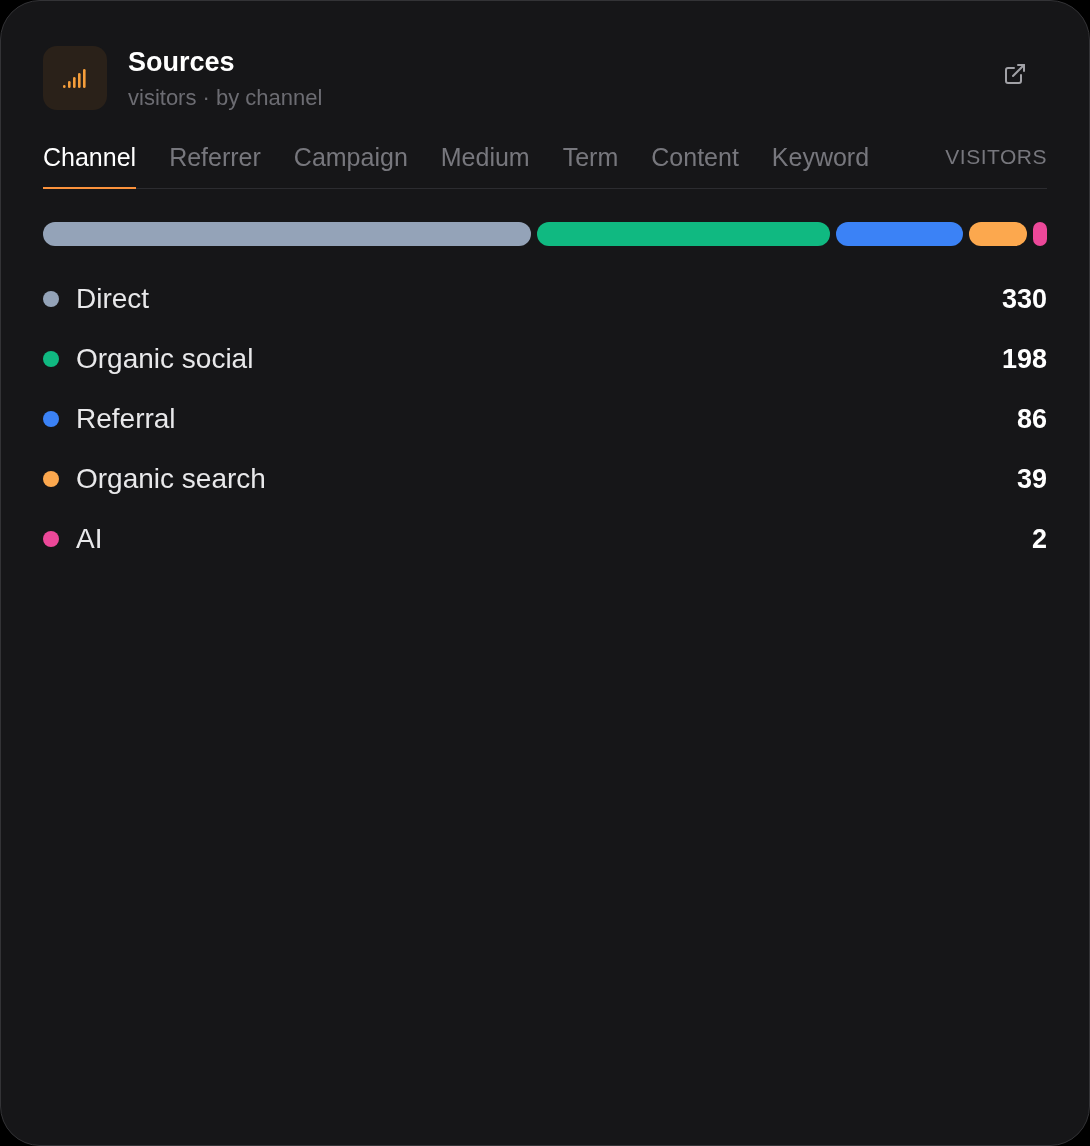 The height and width of the screenshot is (1146, 1090). Describe the element at coordinates (1039, 539) in the screenshot. I see `visitor-count: 2` at that location.